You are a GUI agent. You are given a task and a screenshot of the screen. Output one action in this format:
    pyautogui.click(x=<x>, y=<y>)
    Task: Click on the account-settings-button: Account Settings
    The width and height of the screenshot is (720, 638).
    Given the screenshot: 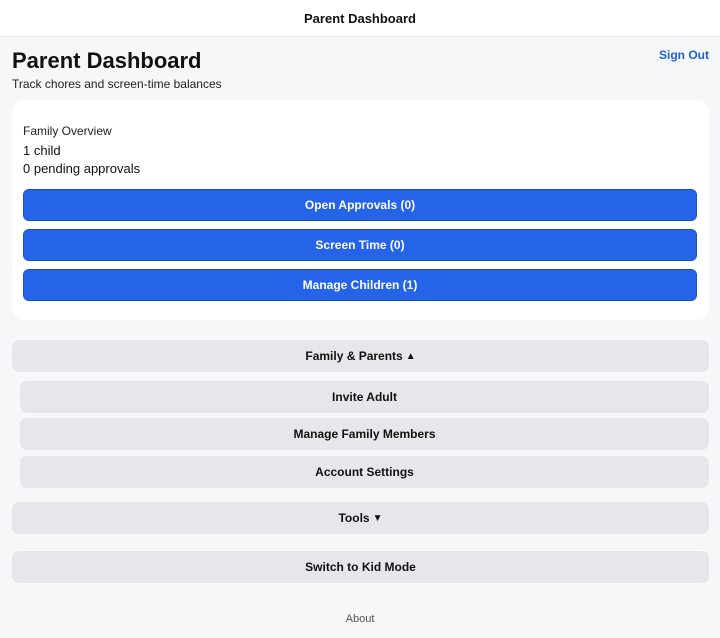 What is the action you would take?
    pyautogui.click(x=364, y=472)
    